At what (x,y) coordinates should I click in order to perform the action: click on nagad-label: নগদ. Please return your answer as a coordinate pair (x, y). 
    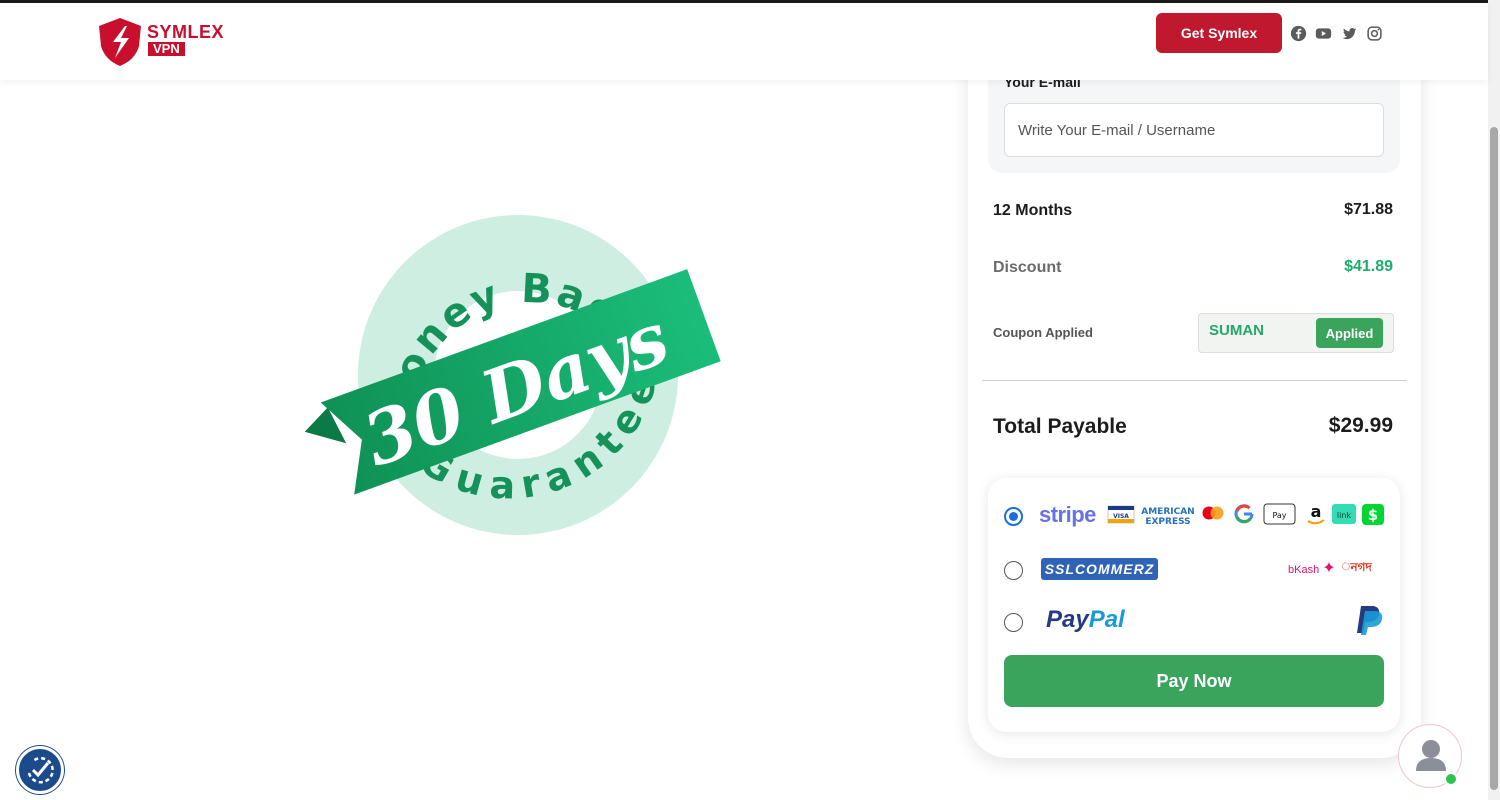
    Looking at the image, I should click on (1361, 567).